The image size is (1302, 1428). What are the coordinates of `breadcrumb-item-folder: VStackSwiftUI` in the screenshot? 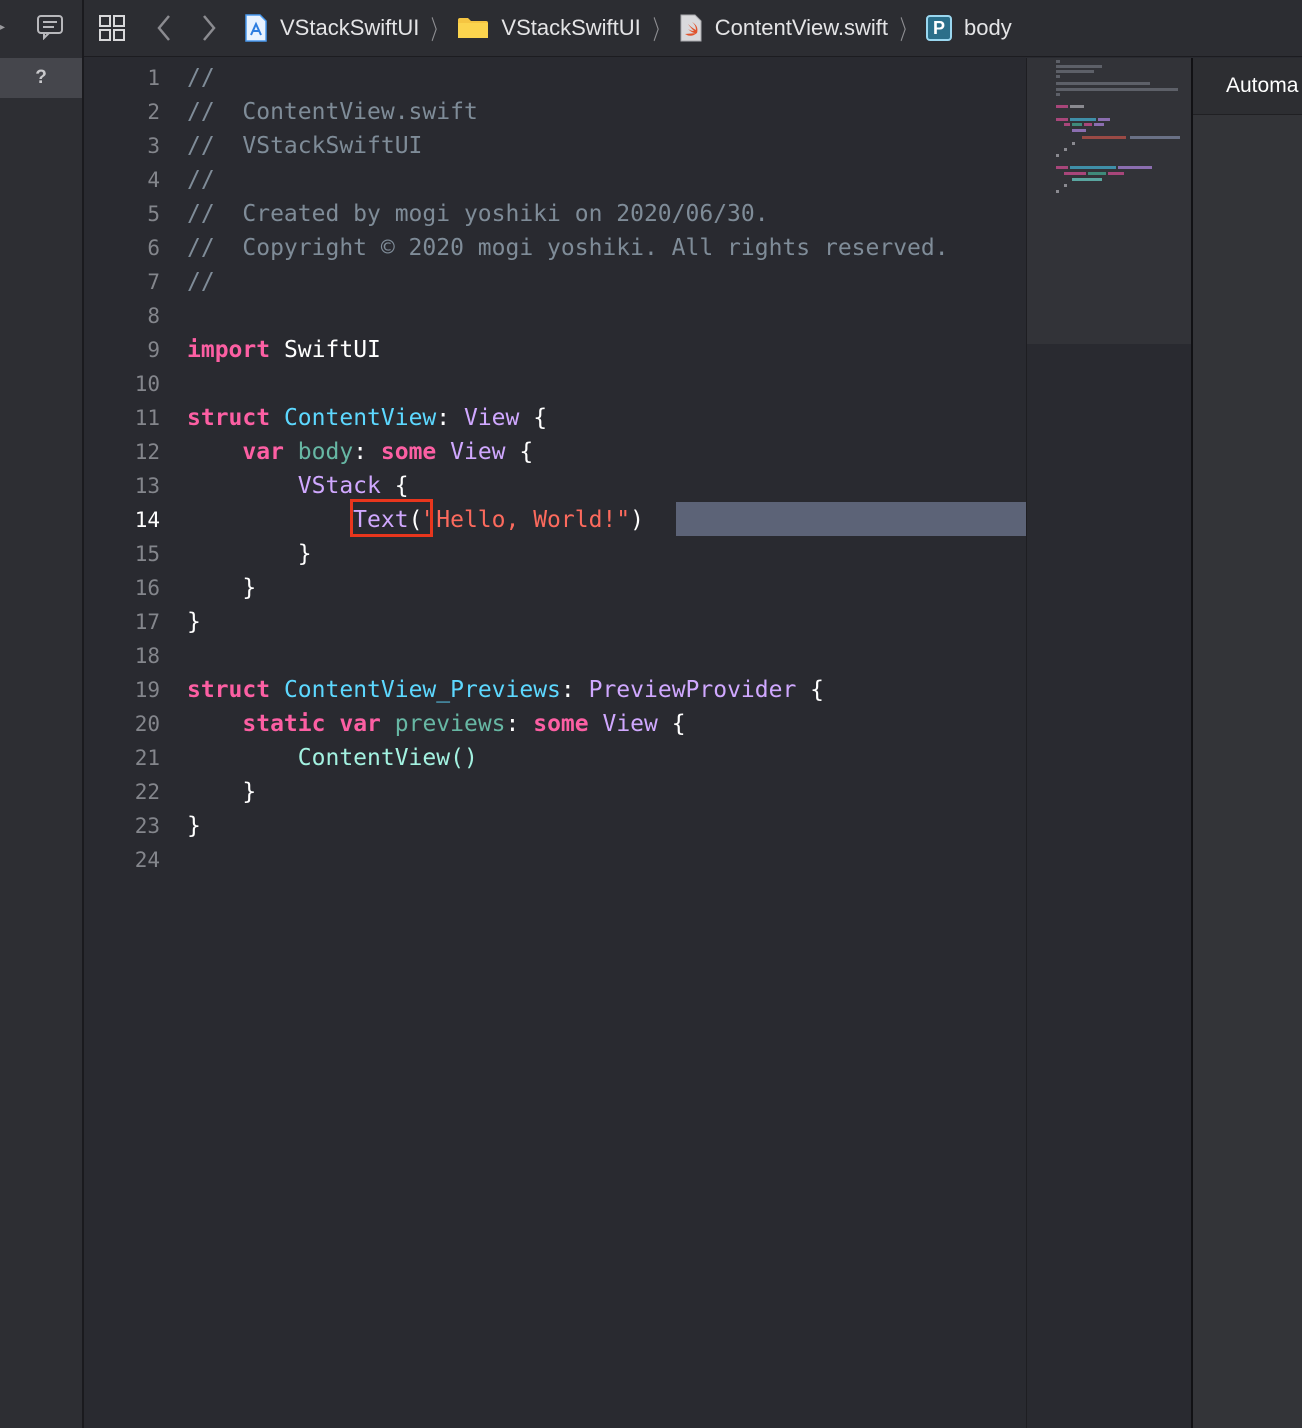 It's located at (549, 28).